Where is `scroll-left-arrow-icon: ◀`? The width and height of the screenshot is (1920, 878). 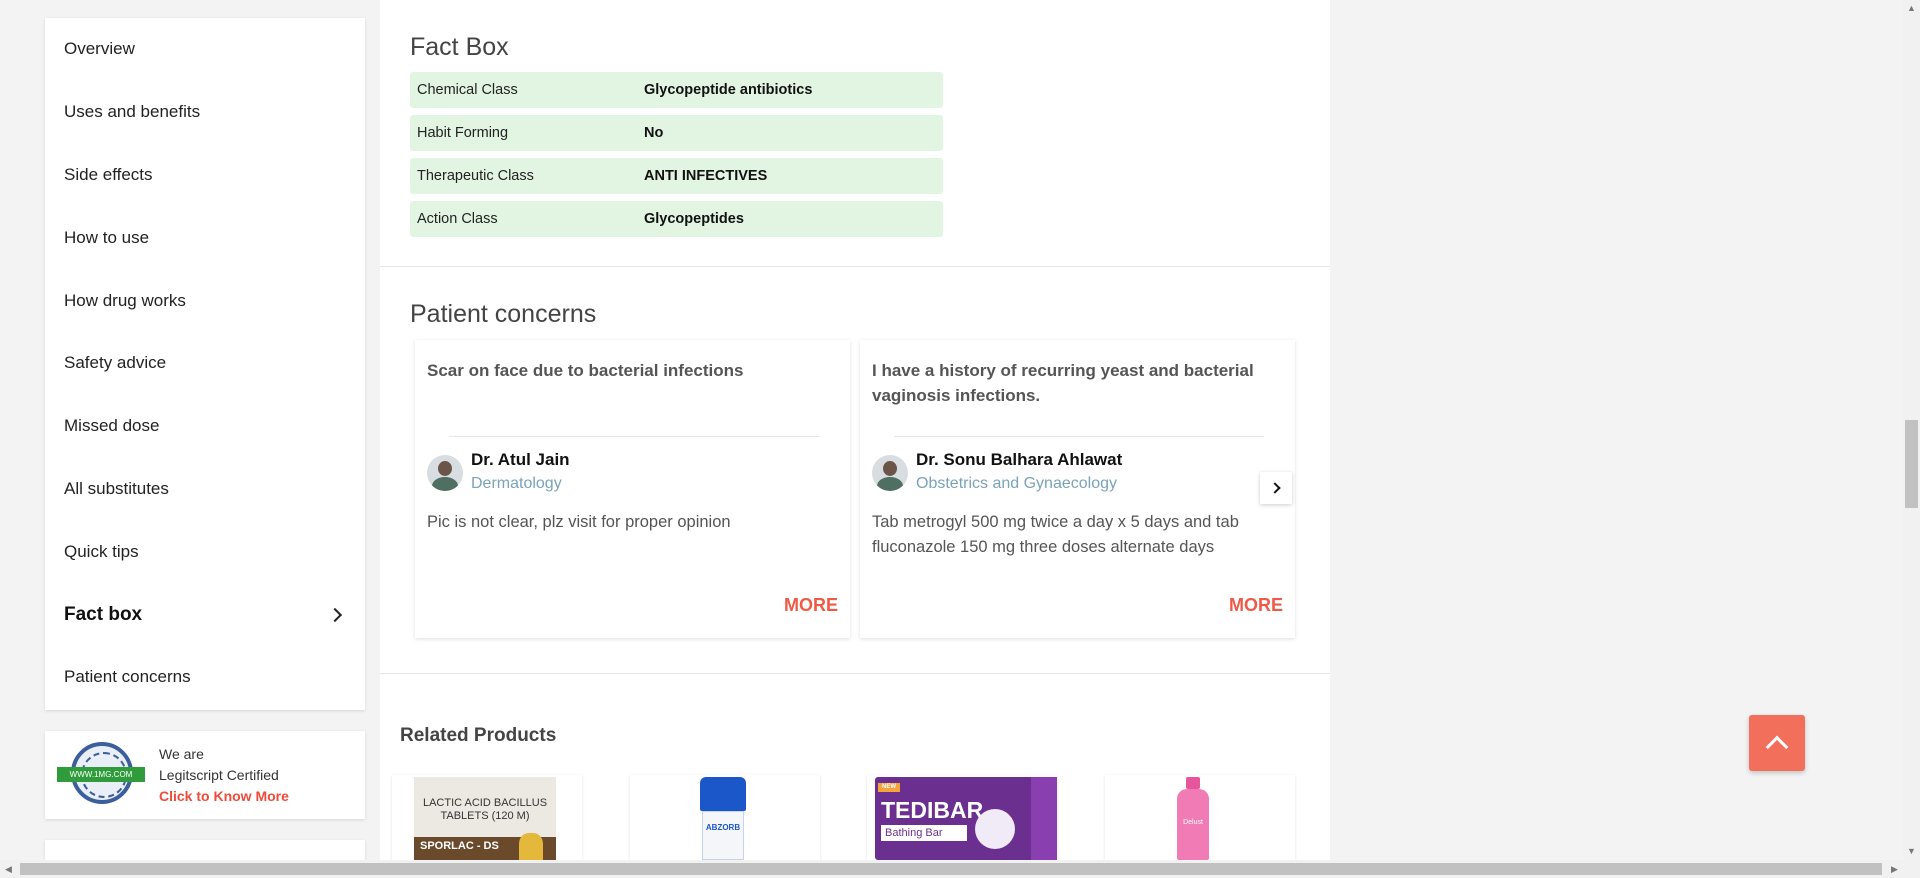 scroll-left-arrow-icon: ◀ is located at coordinates (8, 869).